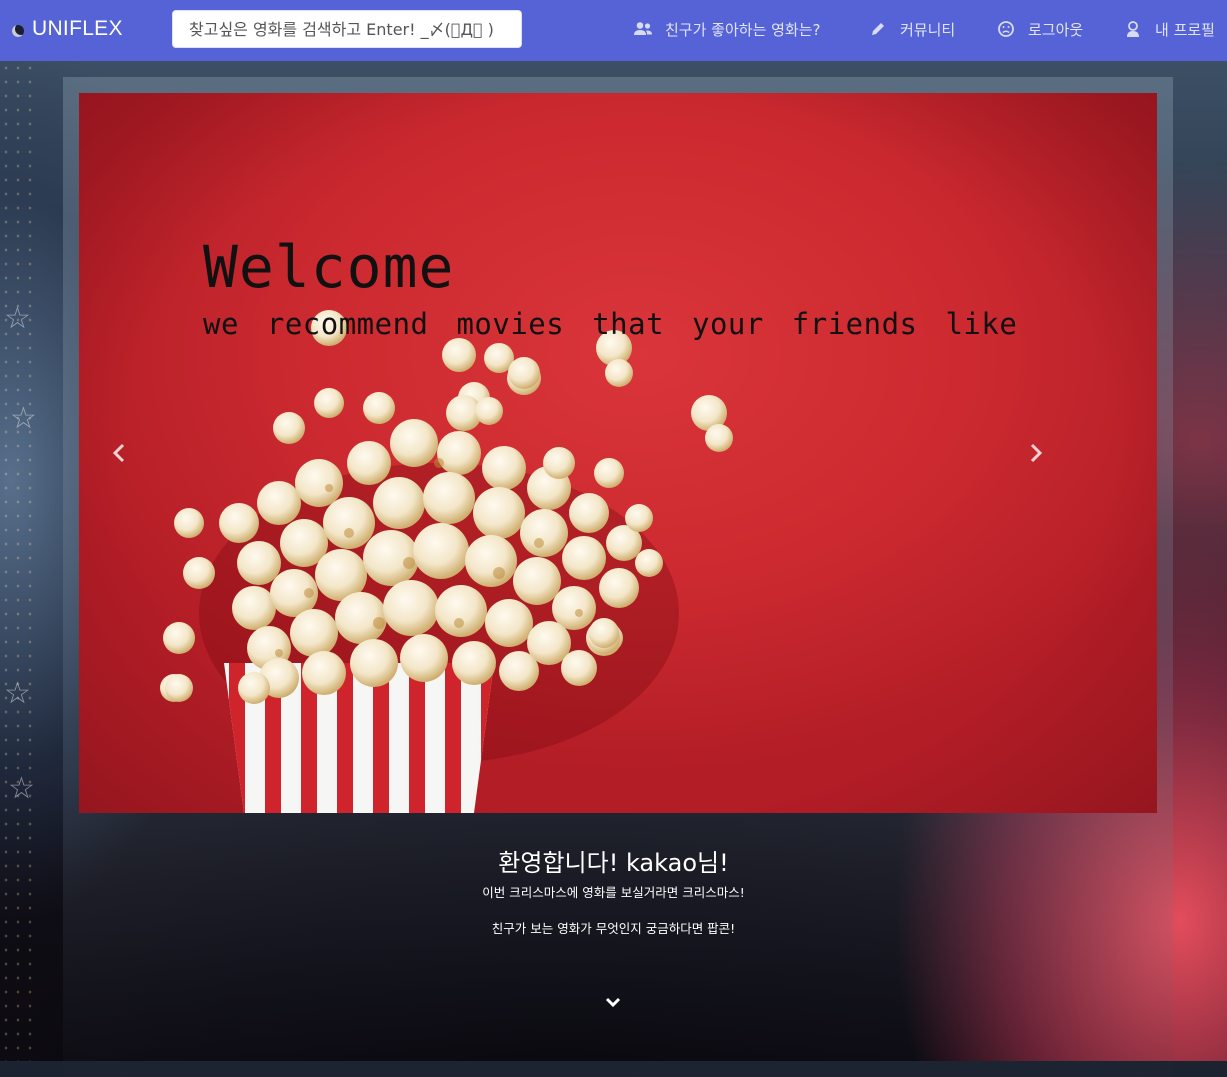 This screenshot has height=1077, width=1227. Describe the element at coordinates (743, 29) in the screenshot. I see `nav-item-label: 친구가 좋아하는 영화는?` at that location.